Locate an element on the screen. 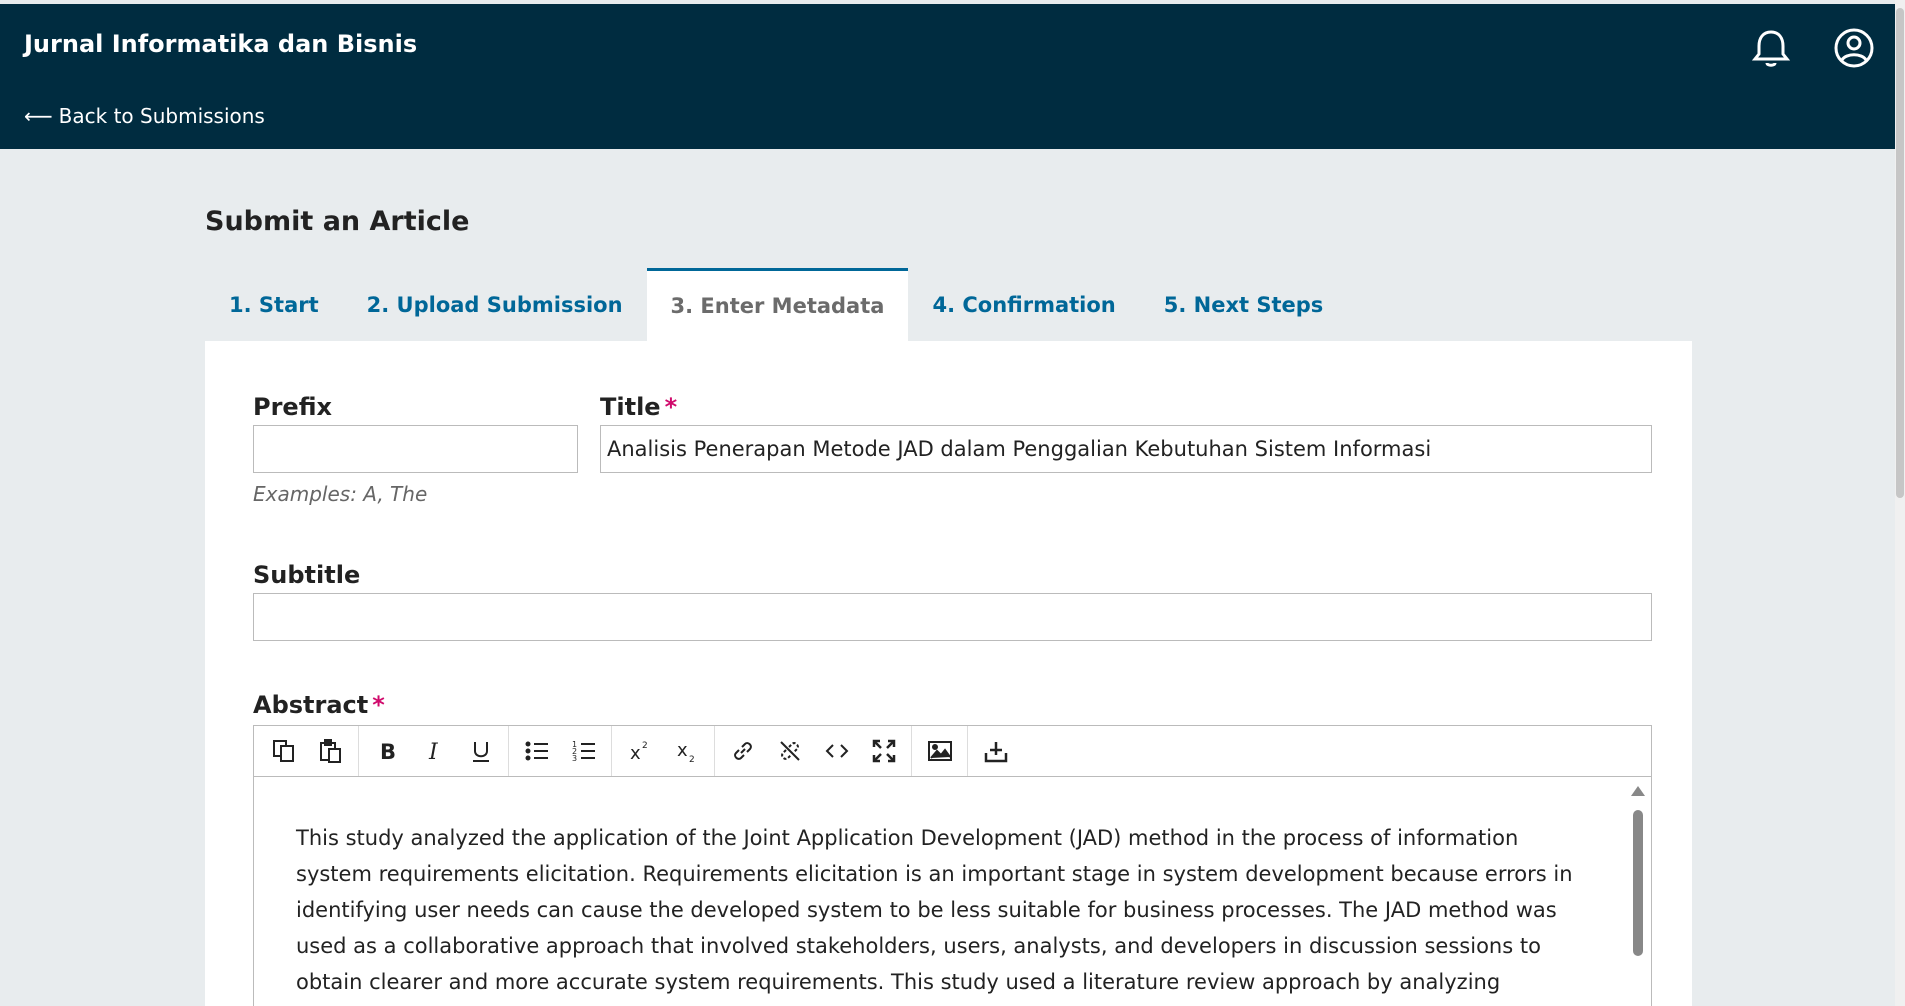  scroll-up-arrow-icon is located at coordinates (1638, 791).